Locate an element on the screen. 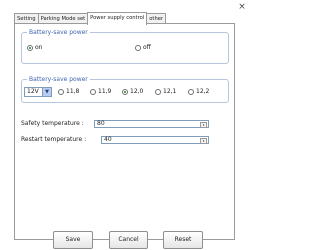  battery-save-off-label: off is located at coordinates (147, 47).